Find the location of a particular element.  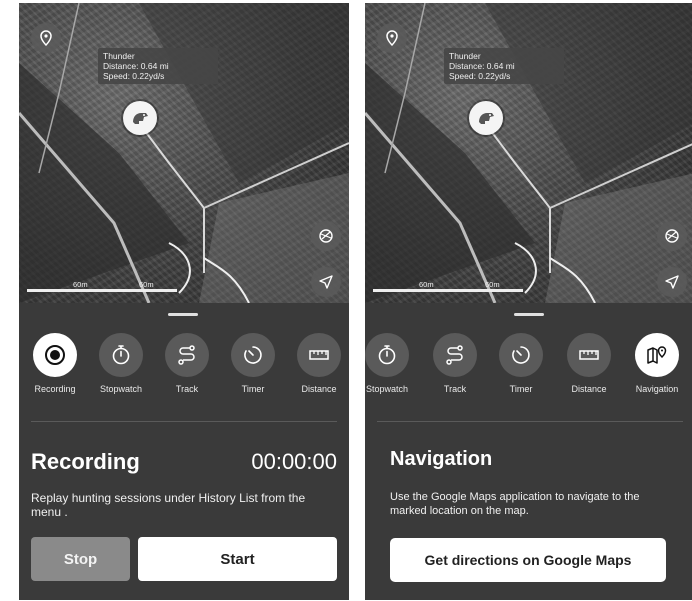

recording-title: Recording is located at coordinates (85, 461).